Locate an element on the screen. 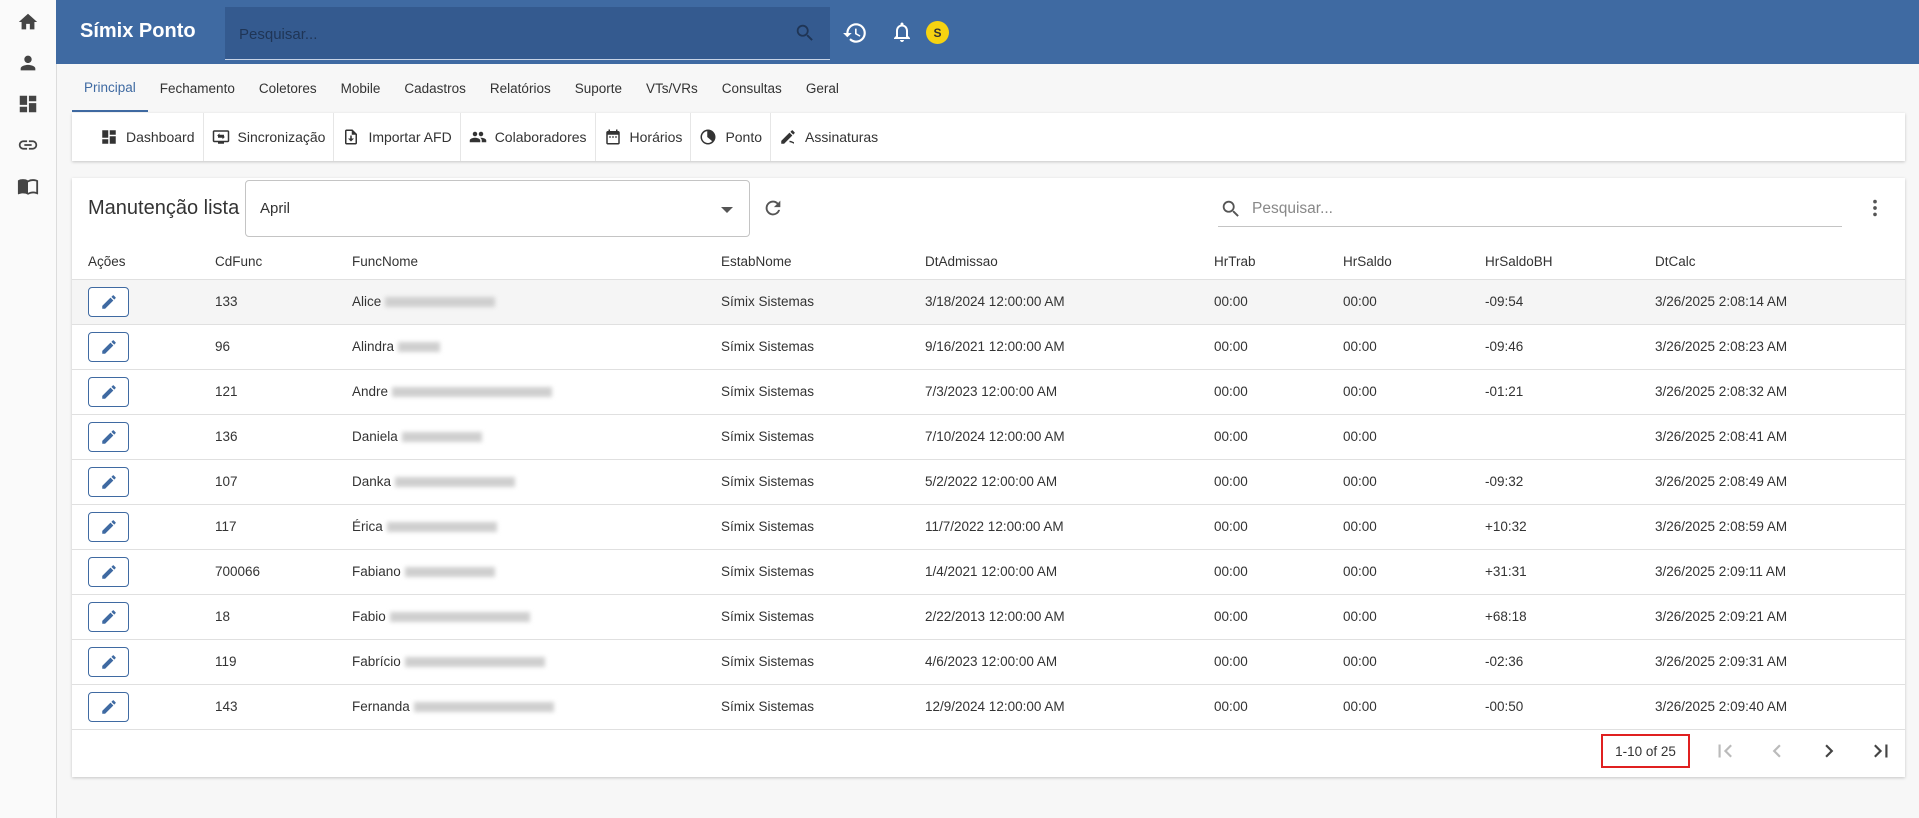 The image size is (1919, 818). column-header: HrTrab is located at coordinates (1235, 261).